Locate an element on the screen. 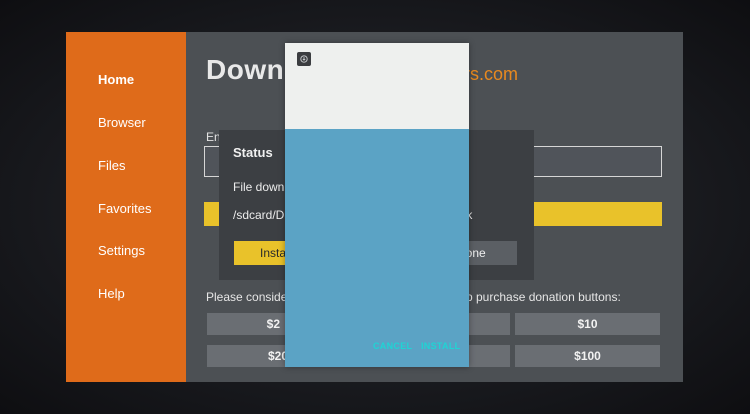 This screenshot has height=414, width=750. installer-install-button: INSTALL is located at coordinates (440, 346).